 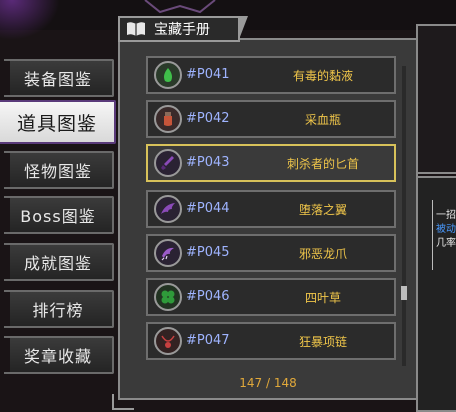 I want to click on nav-item-item-codex: 道具图鉴, so click(x=58, y=122).